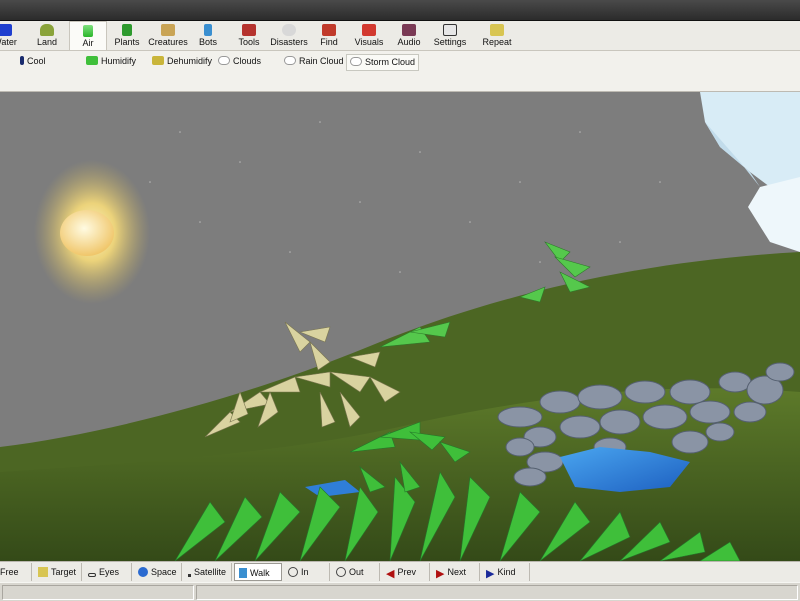 The image size is (800, 601). I want to click on disasters-icon, so click(289, 30).